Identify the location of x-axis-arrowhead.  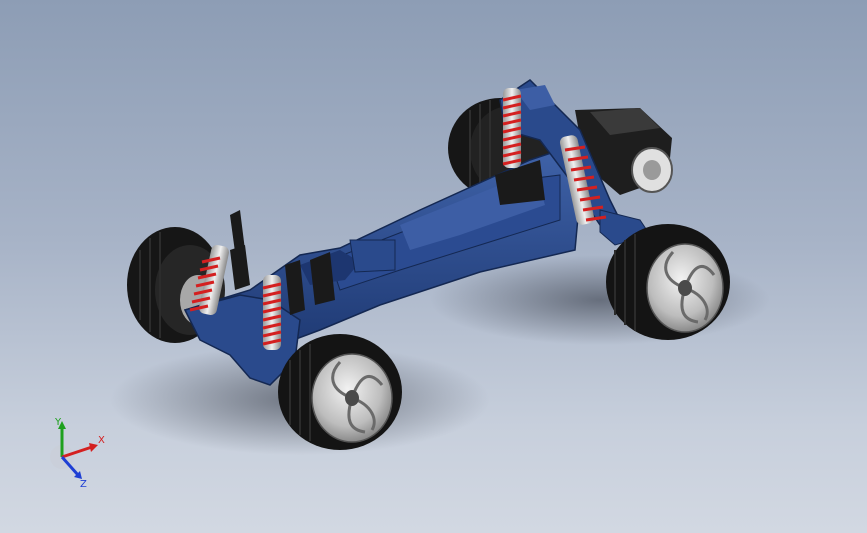
(93, 447).